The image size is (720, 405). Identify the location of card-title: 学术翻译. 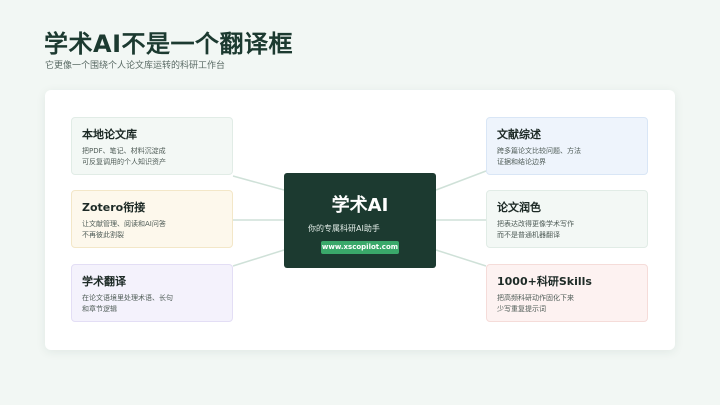
(104, 281).